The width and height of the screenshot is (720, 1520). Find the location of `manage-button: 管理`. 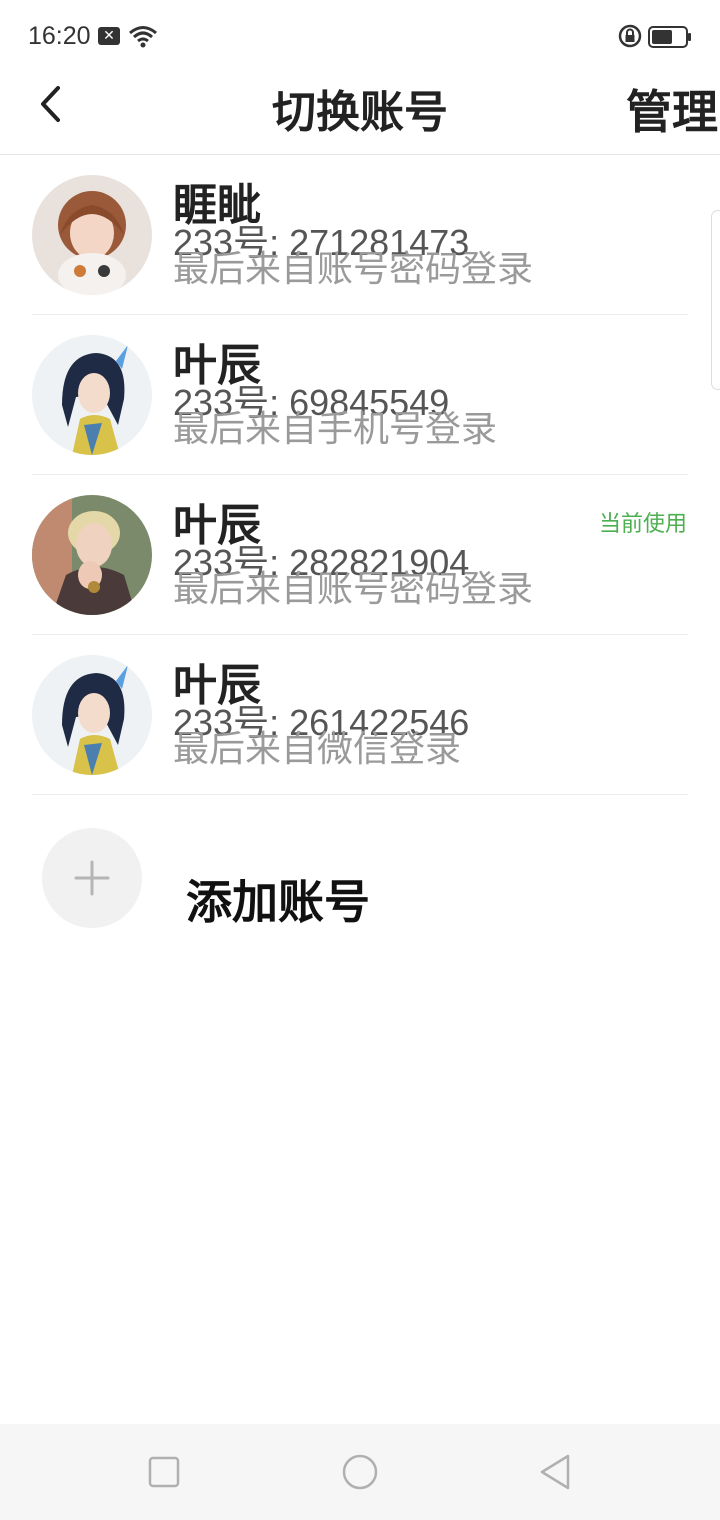

manage-button: 管理 is located at coordinates (672, 109).